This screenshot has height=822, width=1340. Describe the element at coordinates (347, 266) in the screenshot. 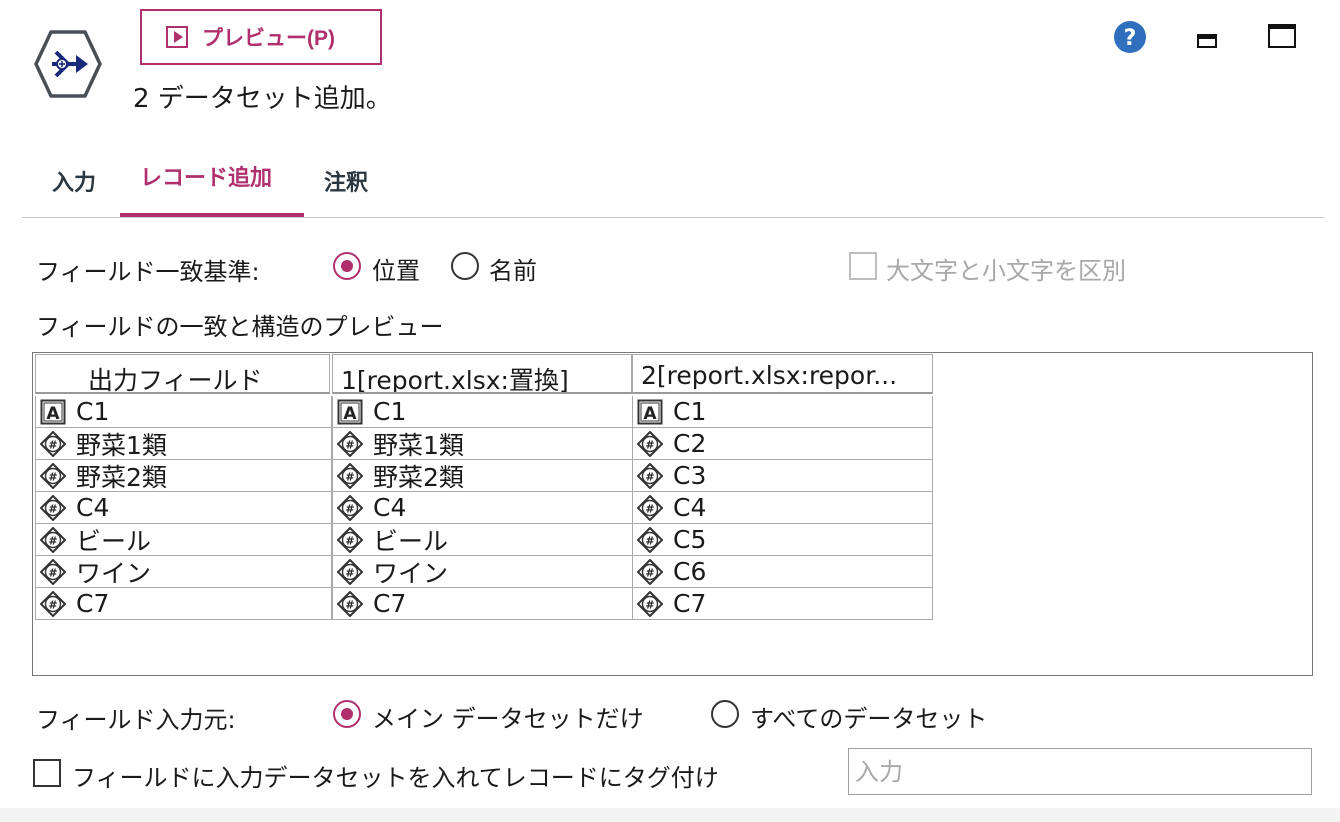

I see `match-position-radio` at that location.